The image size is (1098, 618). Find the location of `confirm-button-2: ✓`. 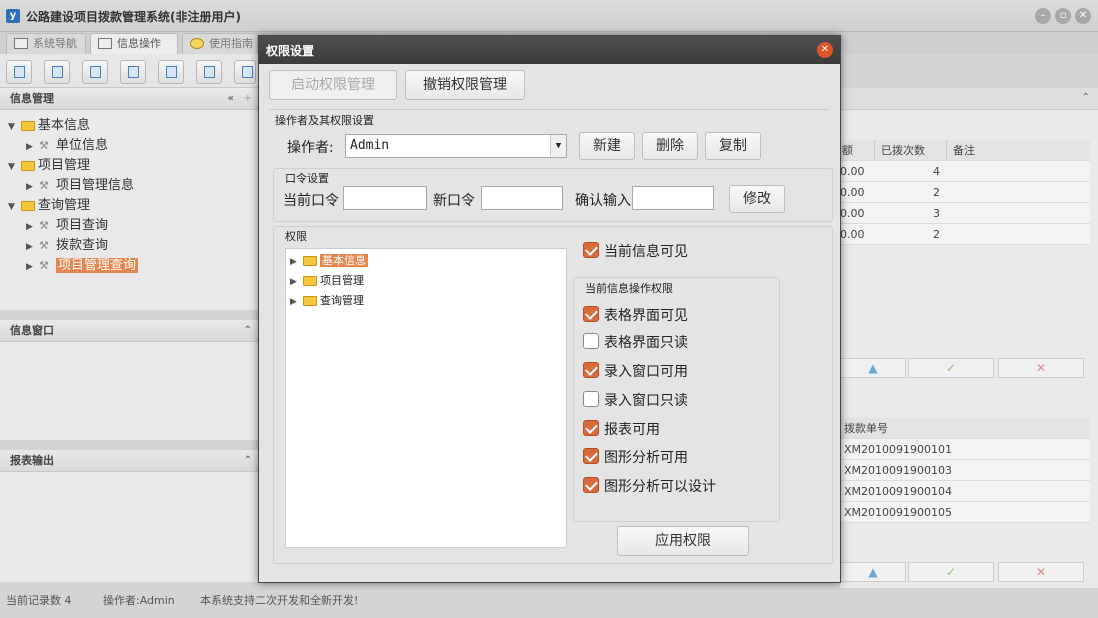

confirm-button-2: ✓ is located at coordinates (951, 572).